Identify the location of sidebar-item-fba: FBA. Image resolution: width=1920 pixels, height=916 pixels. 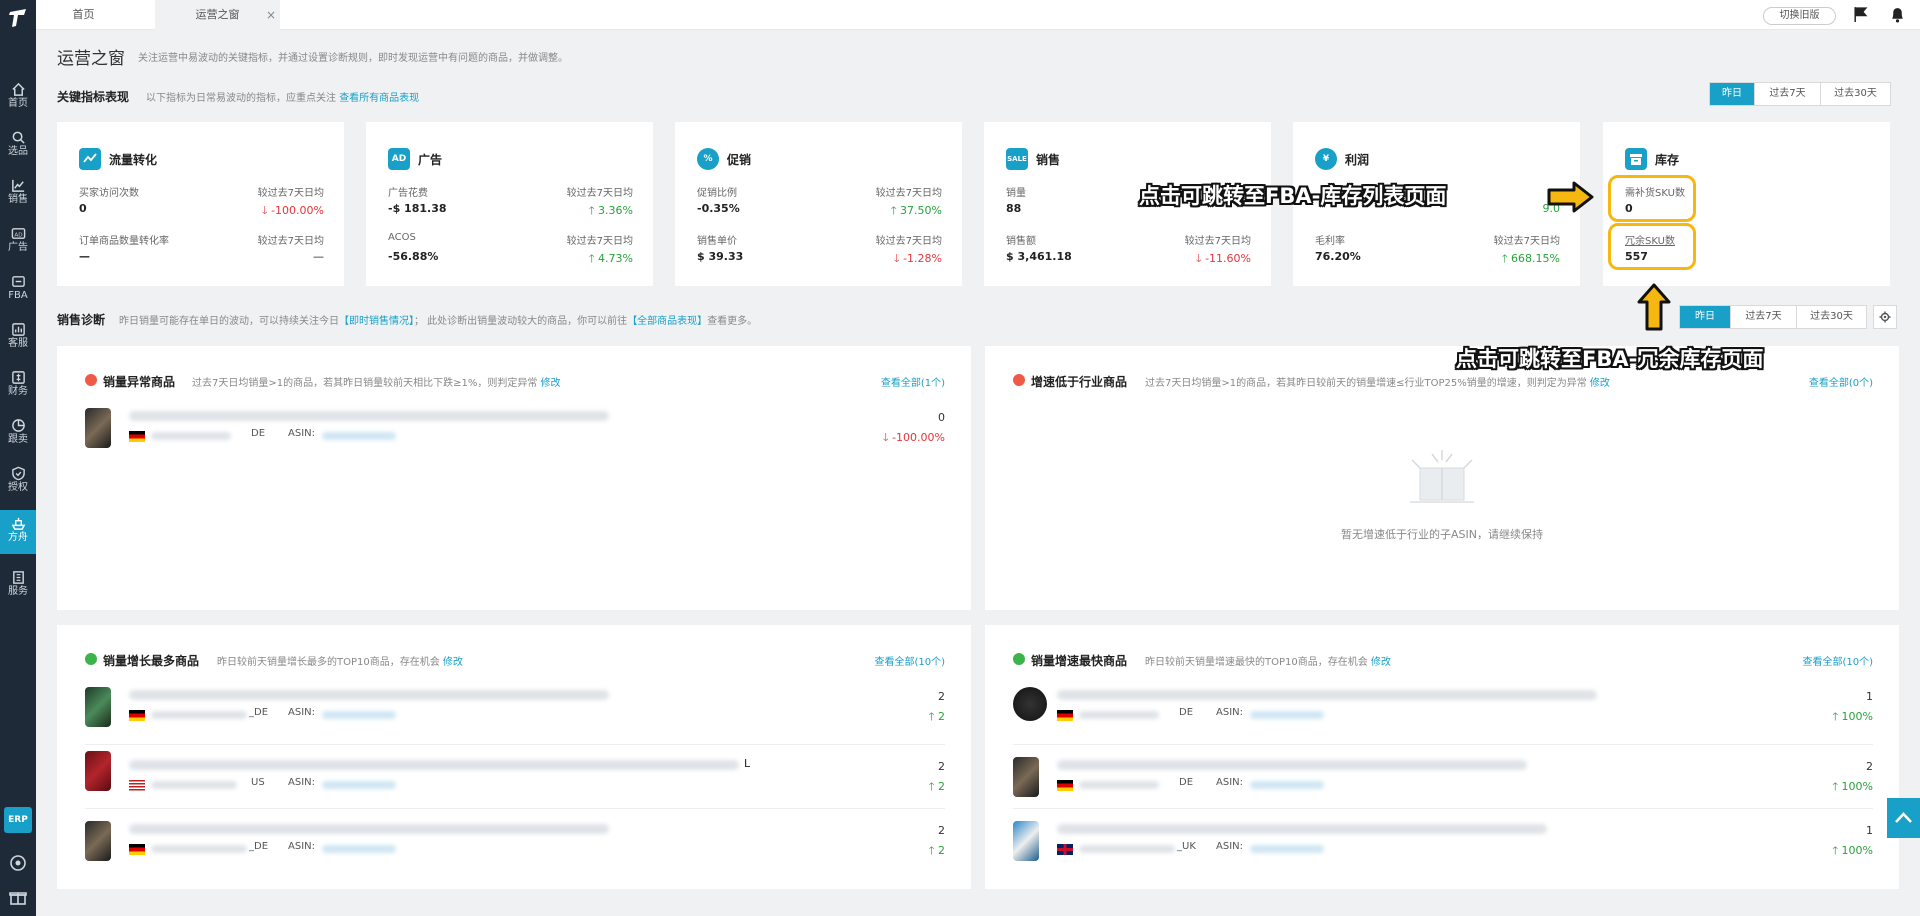
(18, 290).